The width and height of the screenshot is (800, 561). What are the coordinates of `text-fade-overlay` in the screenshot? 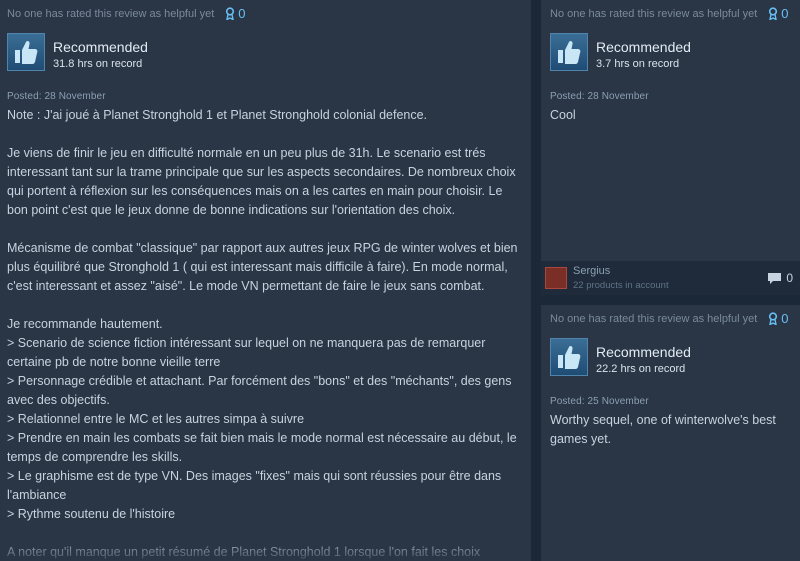 It's located at (265, 547).